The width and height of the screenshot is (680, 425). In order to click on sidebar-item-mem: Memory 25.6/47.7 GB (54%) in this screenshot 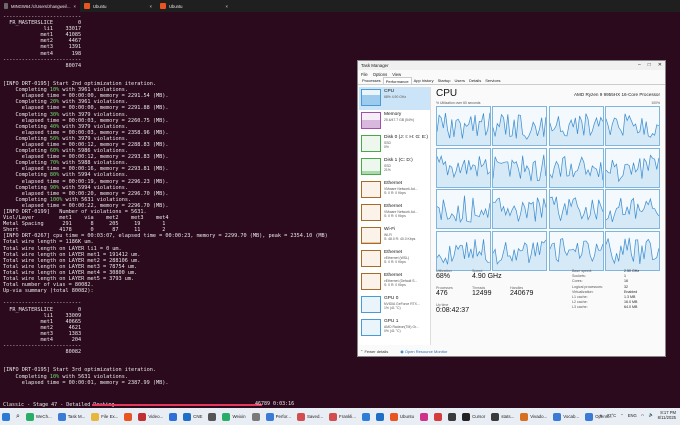, I will do `click(394, 121)`.